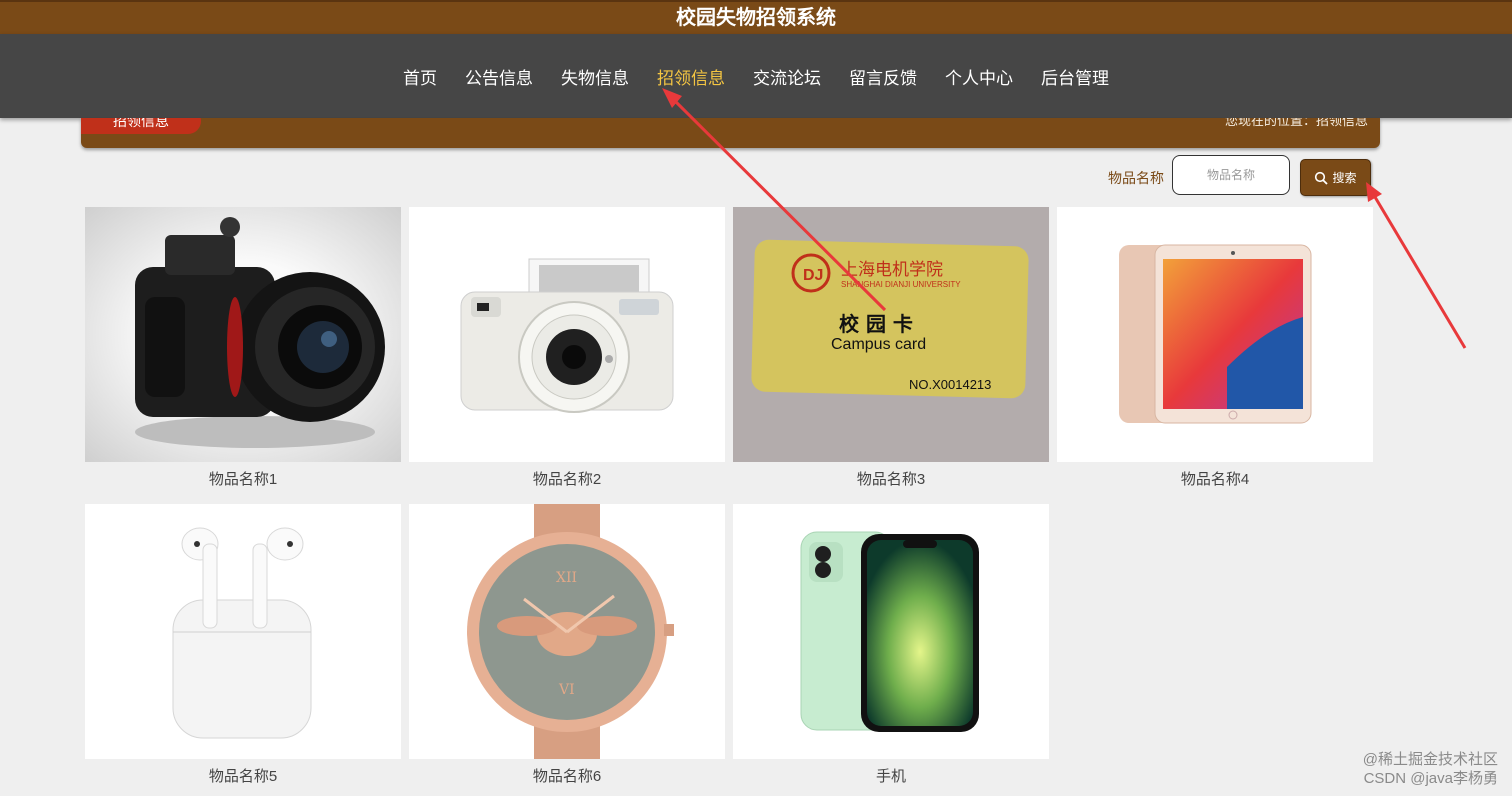 The width and height of the screenshot is (1512, 796). Describe the element at coordinates (499, 76) in the screenshot. I see `nav-announcements: 公告信息` at that location.